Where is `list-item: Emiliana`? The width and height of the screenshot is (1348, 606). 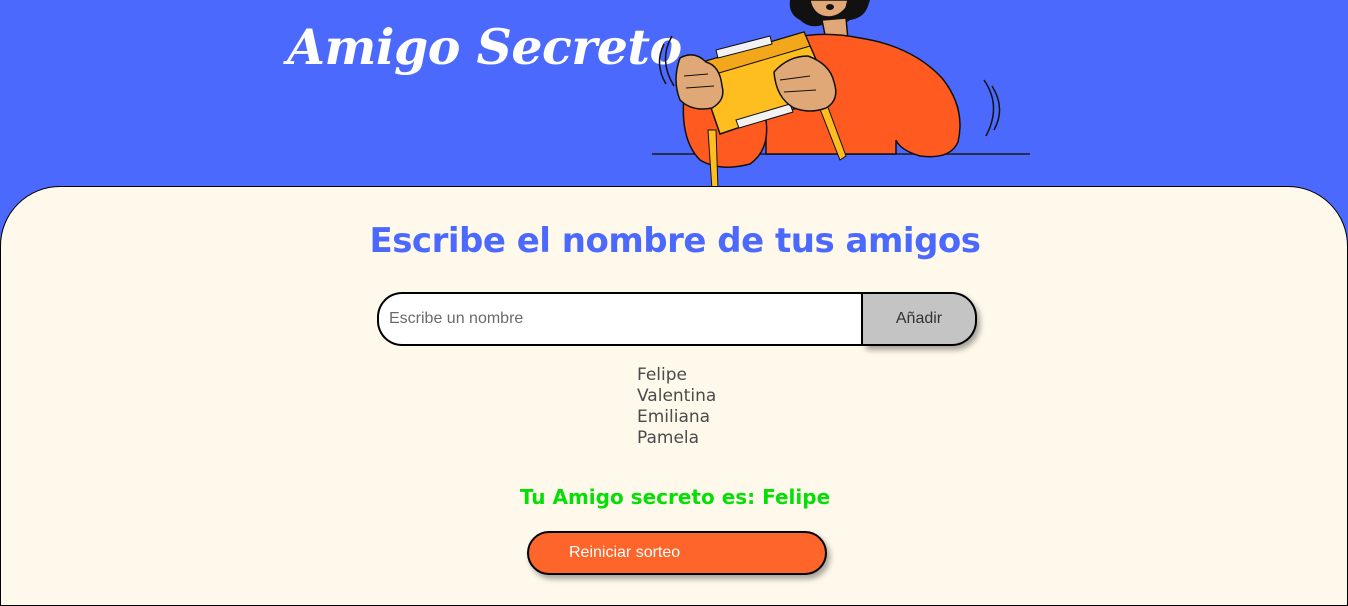 list-item: Emiliana is located at coordinates (674, 417).